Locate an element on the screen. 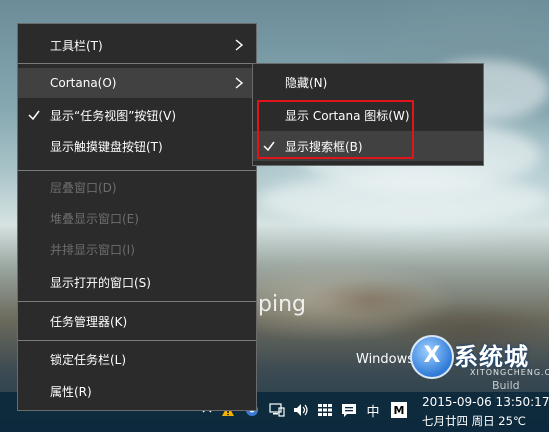 This screenshot has width=549, height=432. menu-item-cascade-windows: 层叠窗口(D) is located at coordinates (137, 187).